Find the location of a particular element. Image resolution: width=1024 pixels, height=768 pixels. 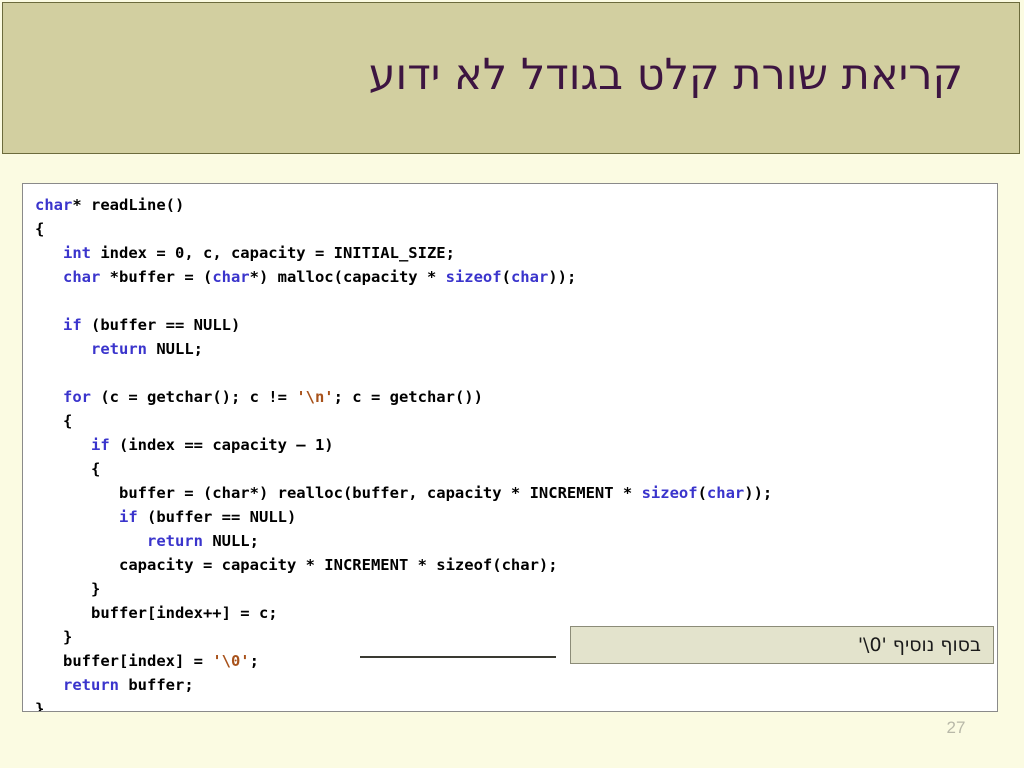

code-text: *) malloc(capacity * is located at coordinates (347, 277).